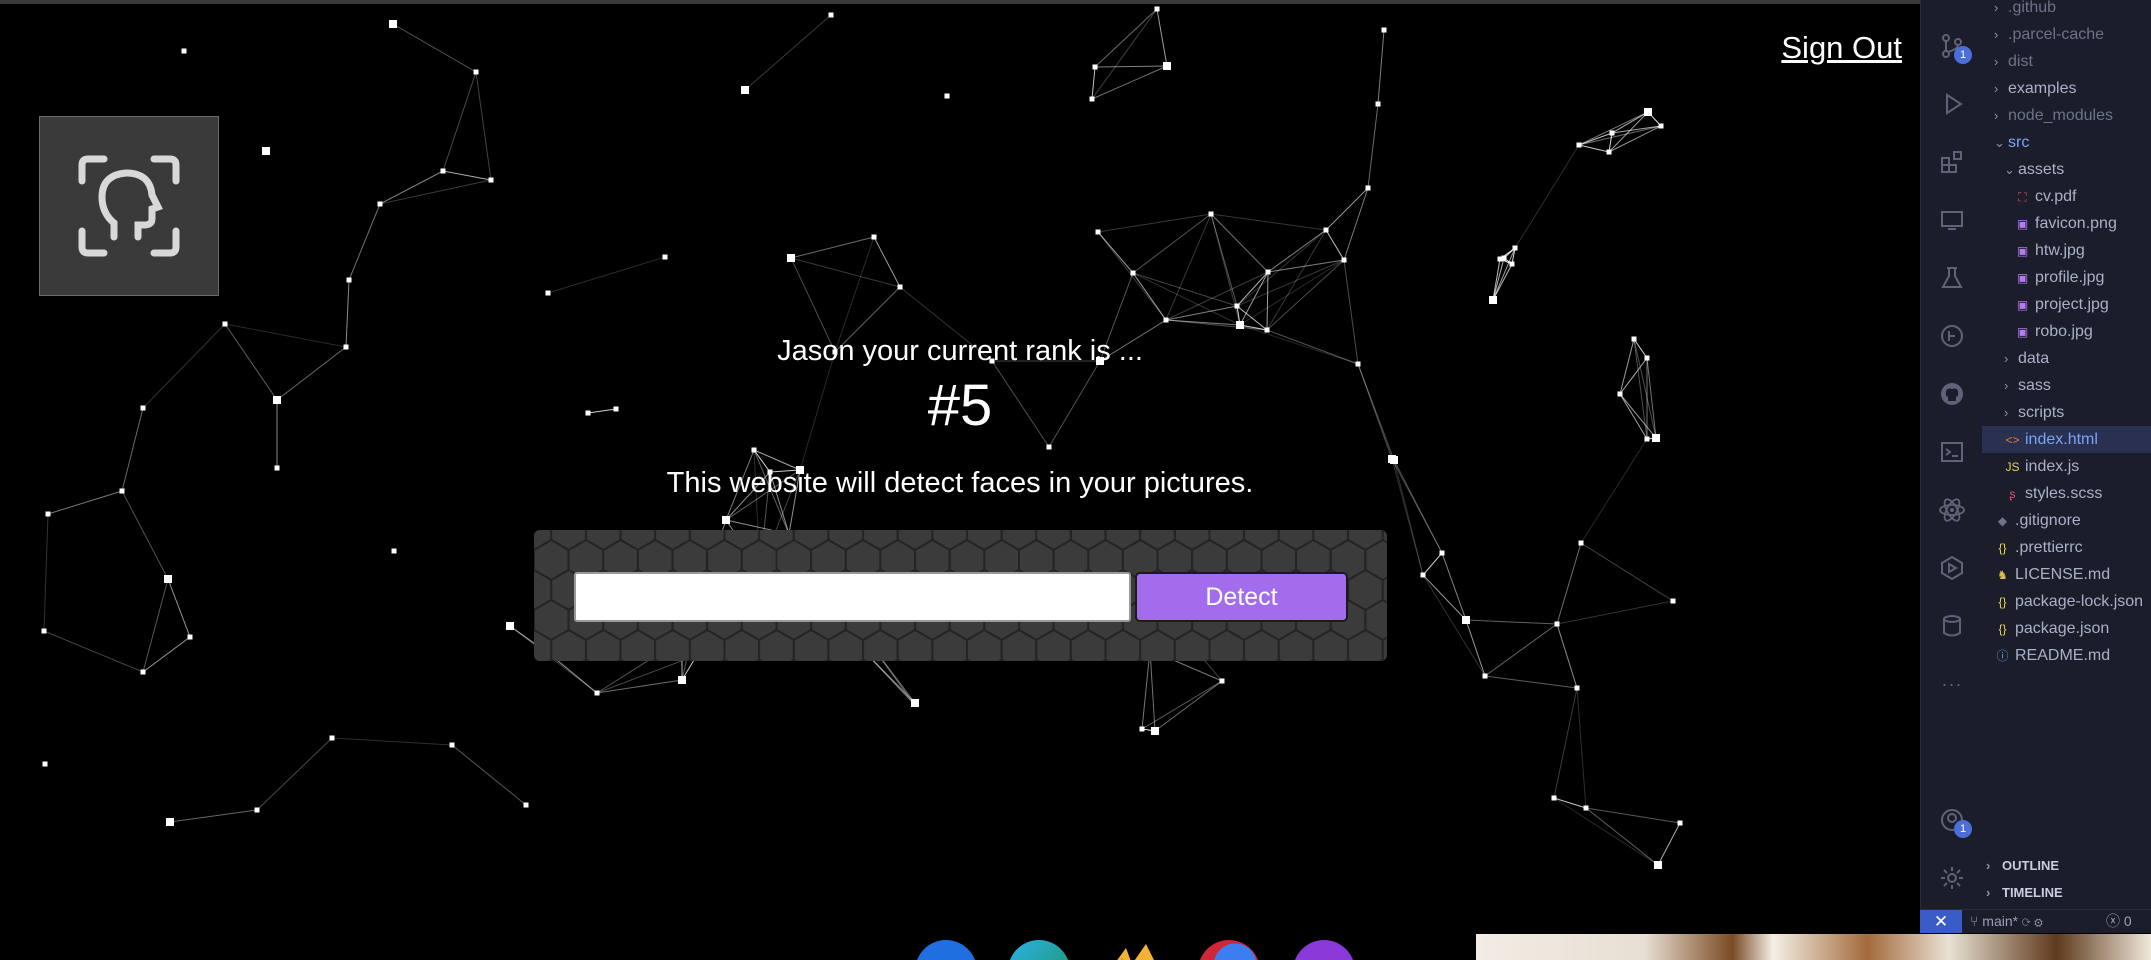  What do you see at coordinates (1133, 950) in the screenshot?
I see `paint-icon` at bounding box center [1133, 950].